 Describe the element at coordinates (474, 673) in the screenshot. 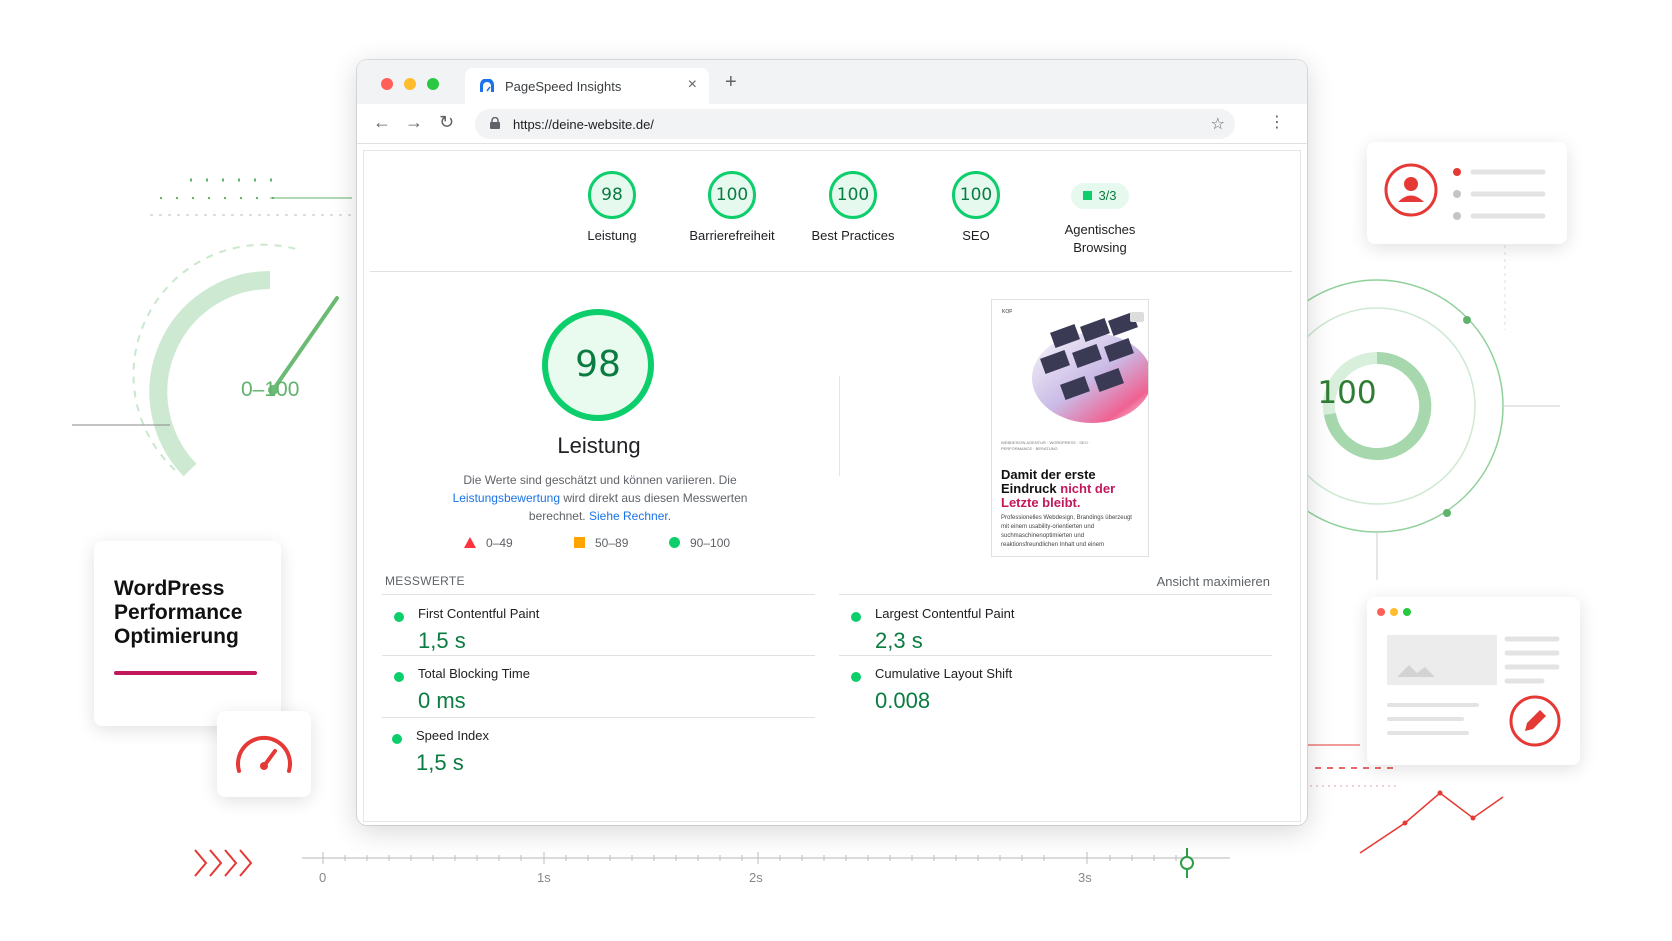

I see `metric-name: Total Blocking Time` at that location.